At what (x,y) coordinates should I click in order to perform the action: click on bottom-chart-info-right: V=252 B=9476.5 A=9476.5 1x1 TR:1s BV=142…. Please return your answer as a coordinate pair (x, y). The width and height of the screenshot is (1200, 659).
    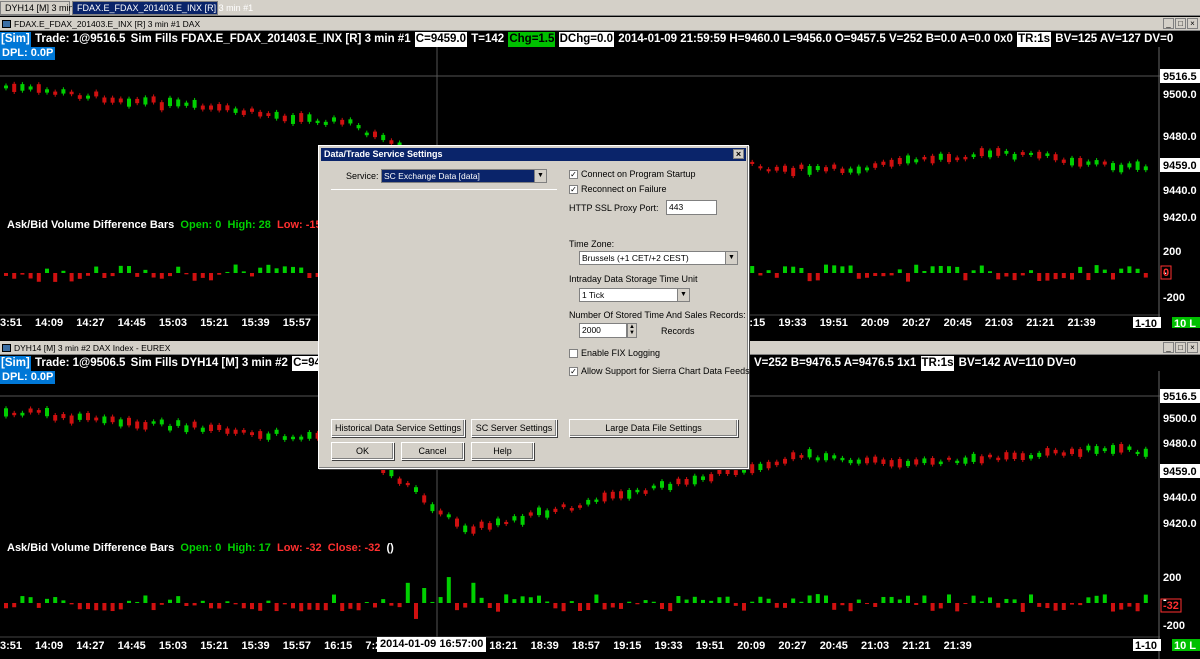
    Looking at the image, I should click on (915, 363).